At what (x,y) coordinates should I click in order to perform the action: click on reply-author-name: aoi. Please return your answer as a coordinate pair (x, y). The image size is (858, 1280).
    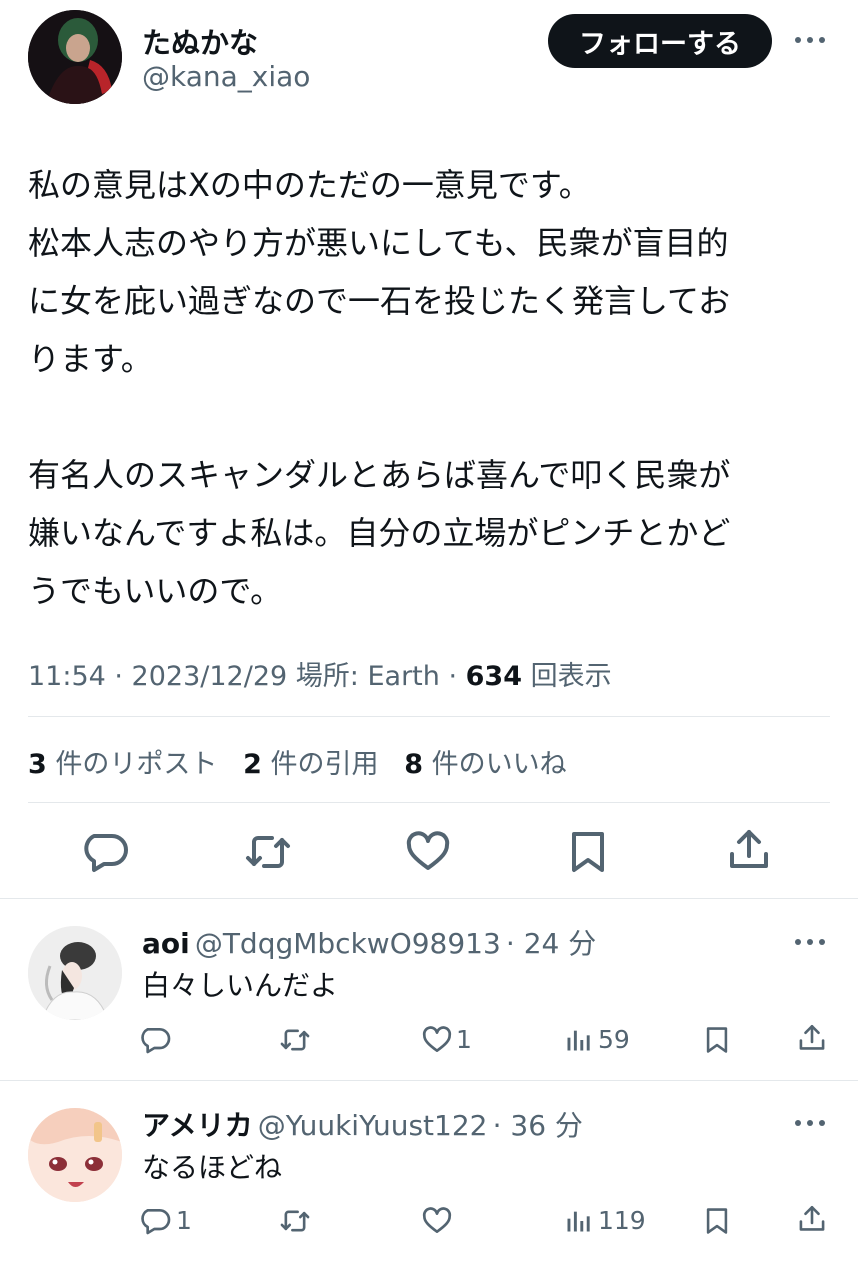
    Looking at the image, I should click on (166, 943).